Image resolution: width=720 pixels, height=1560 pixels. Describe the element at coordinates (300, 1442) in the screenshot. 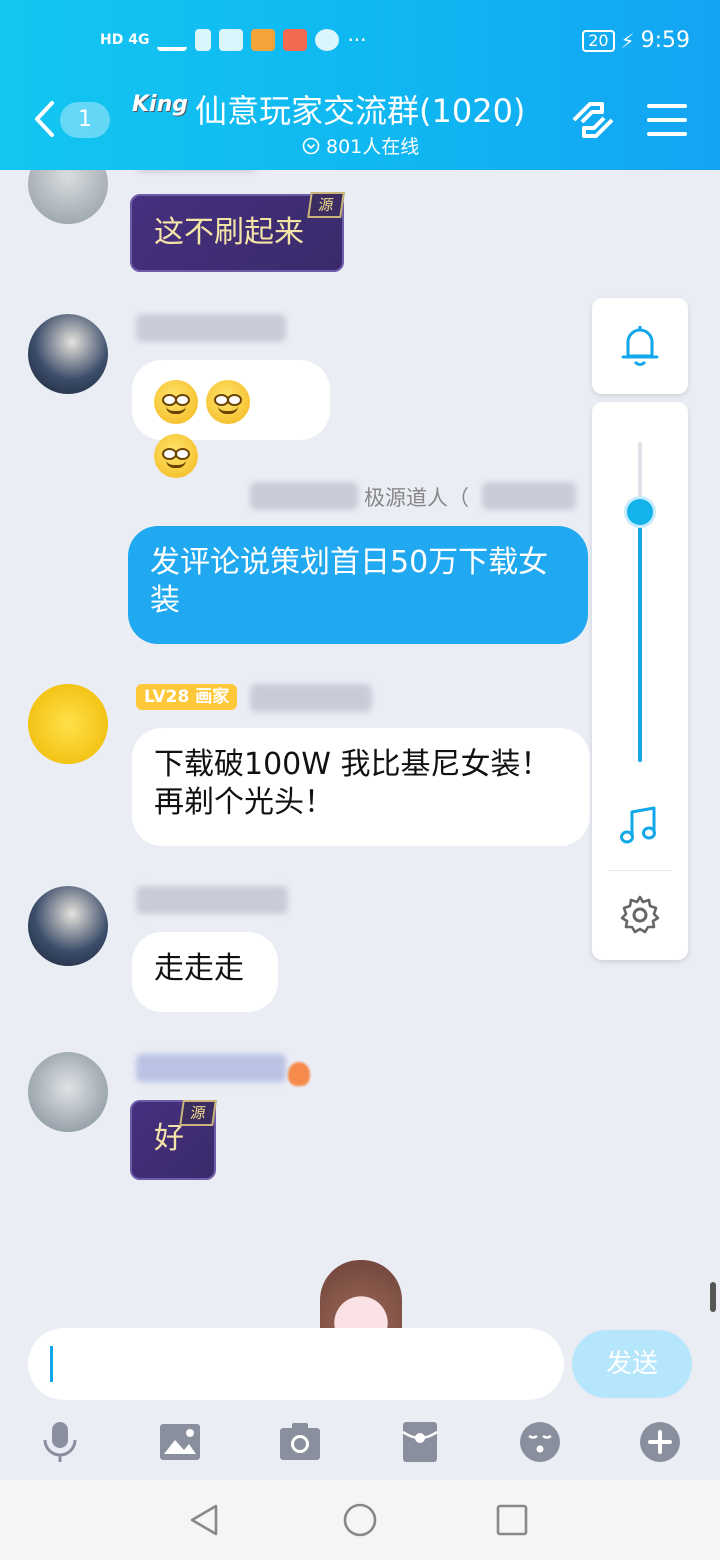

I see `camera-icon` at that location.